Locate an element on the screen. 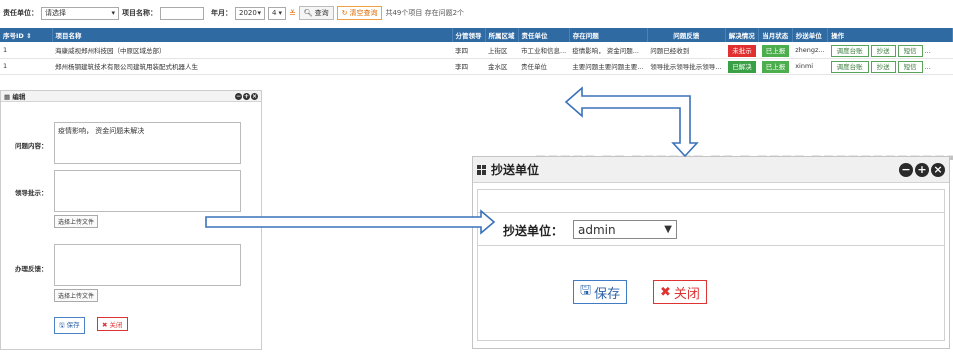  right-arrow is located at coordinates (350, 222).